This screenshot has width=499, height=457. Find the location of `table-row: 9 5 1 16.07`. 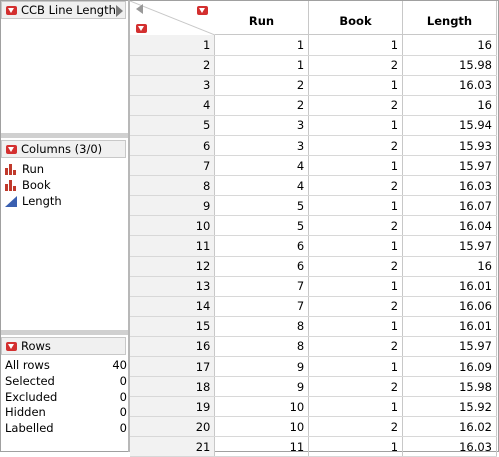

table-row: 9 5 1 16.07 is located at coordinates (313, 206).